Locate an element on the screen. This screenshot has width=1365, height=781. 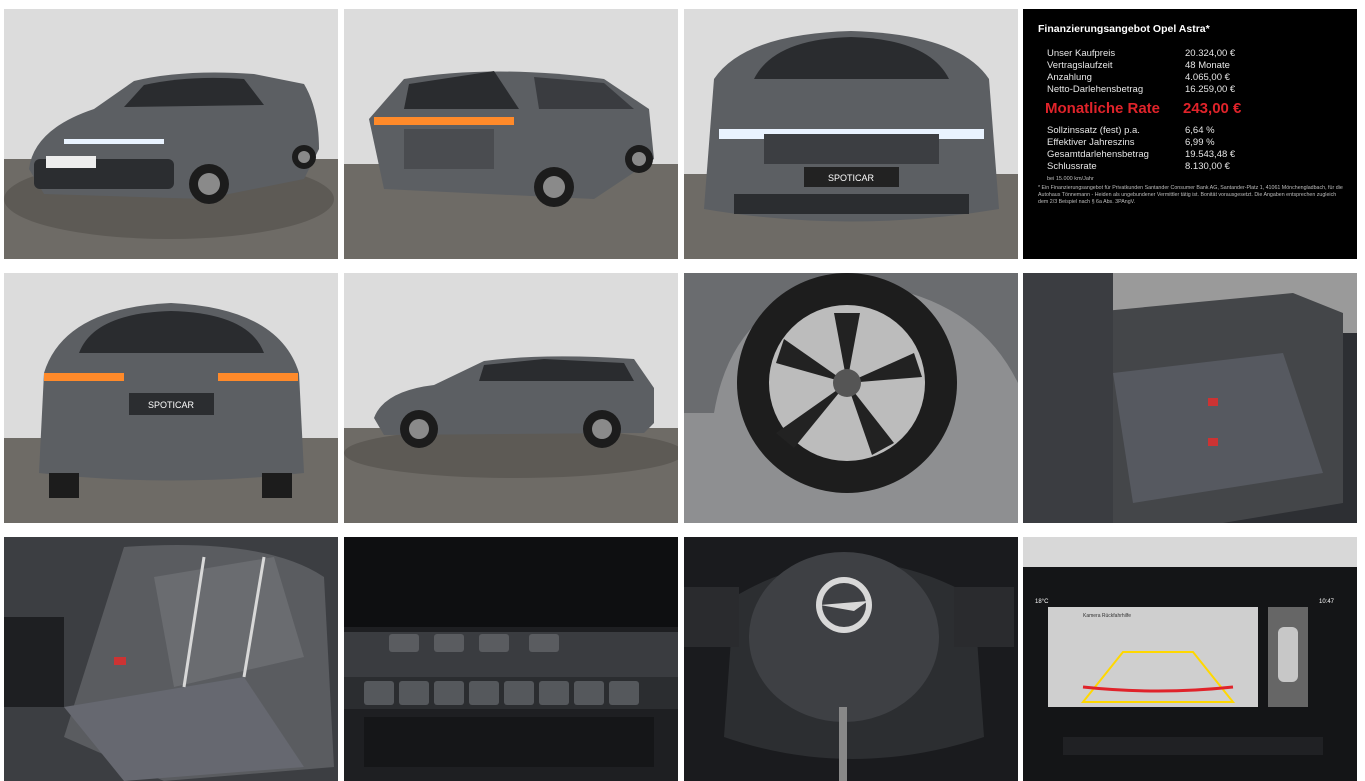
finance-row-label: Anzahlung is located at coordinates (1069, 77).